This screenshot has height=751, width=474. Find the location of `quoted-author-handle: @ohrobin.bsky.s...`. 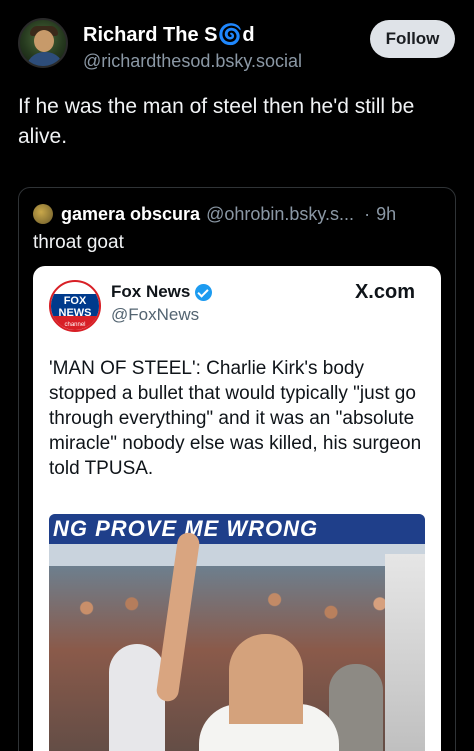

quoted-author-handle: @ohrobin.bsky.s... is located at coordinates (280, 214).